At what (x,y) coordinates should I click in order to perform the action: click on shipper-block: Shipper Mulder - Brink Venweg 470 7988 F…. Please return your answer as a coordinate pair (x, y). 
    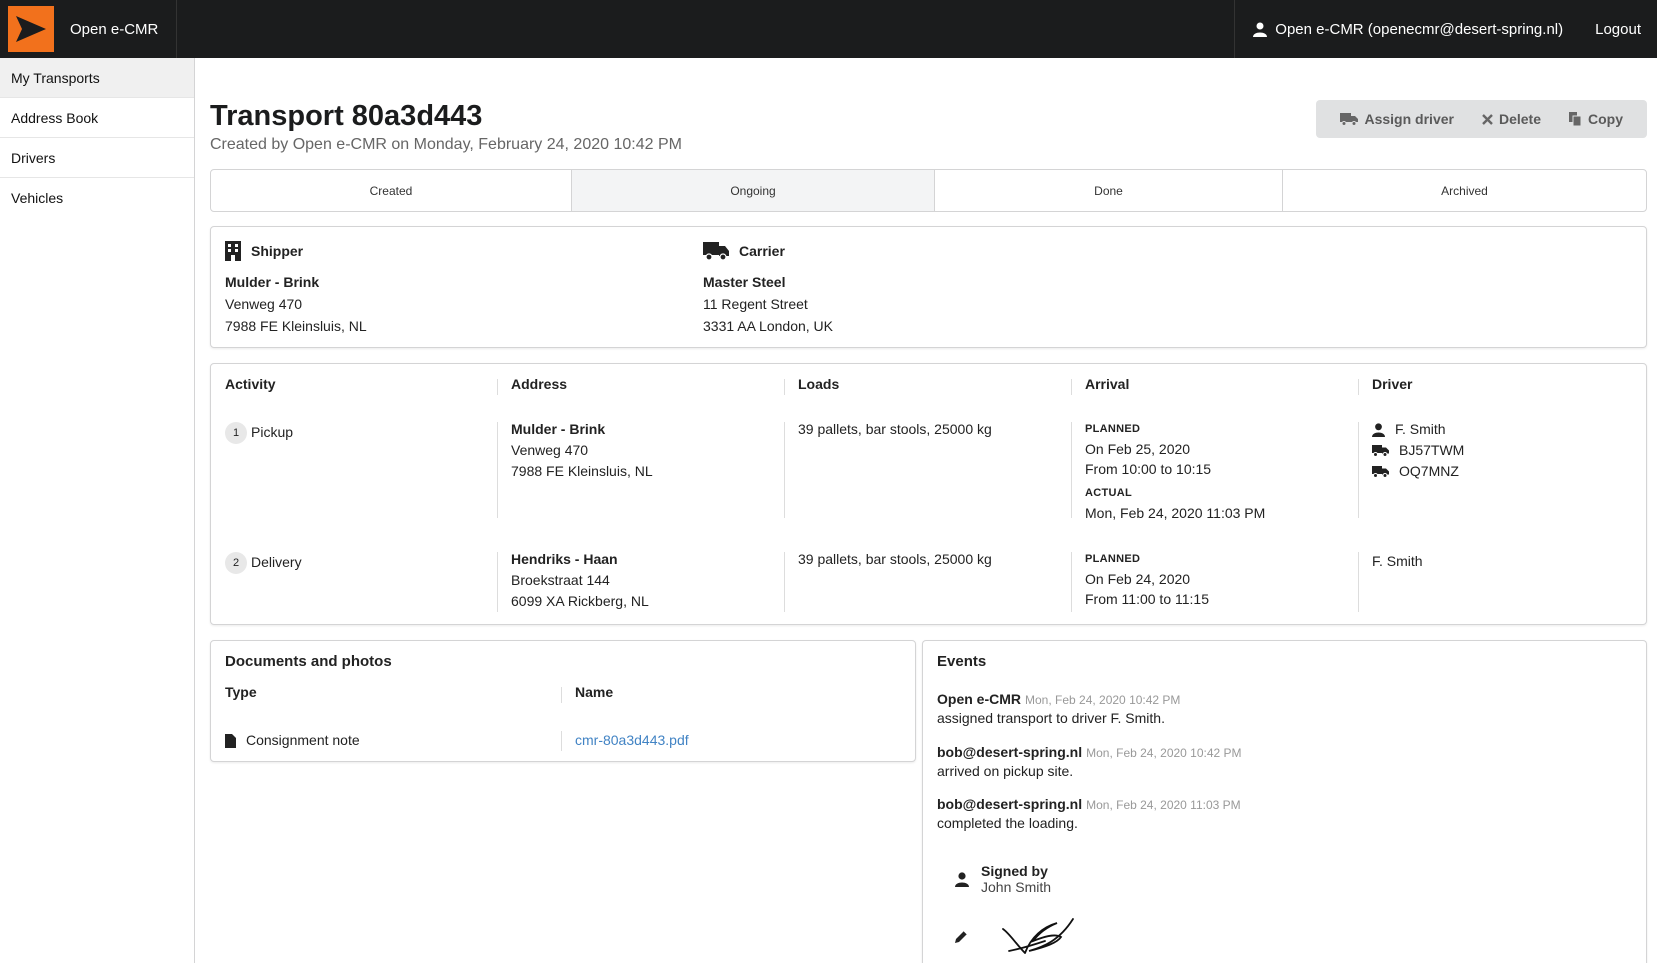
    Looking at the image, I should click on (296, 288).